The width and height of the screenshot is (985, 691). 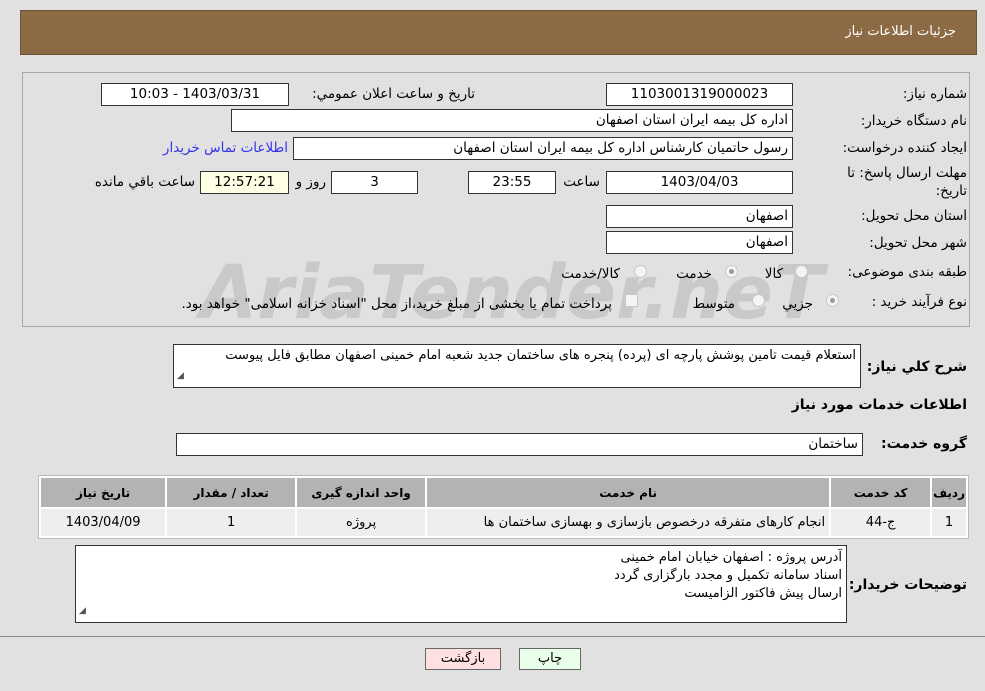 I want to click on buyer-notes-label: توضیحات خریدار:, so click(x=907, y=585).